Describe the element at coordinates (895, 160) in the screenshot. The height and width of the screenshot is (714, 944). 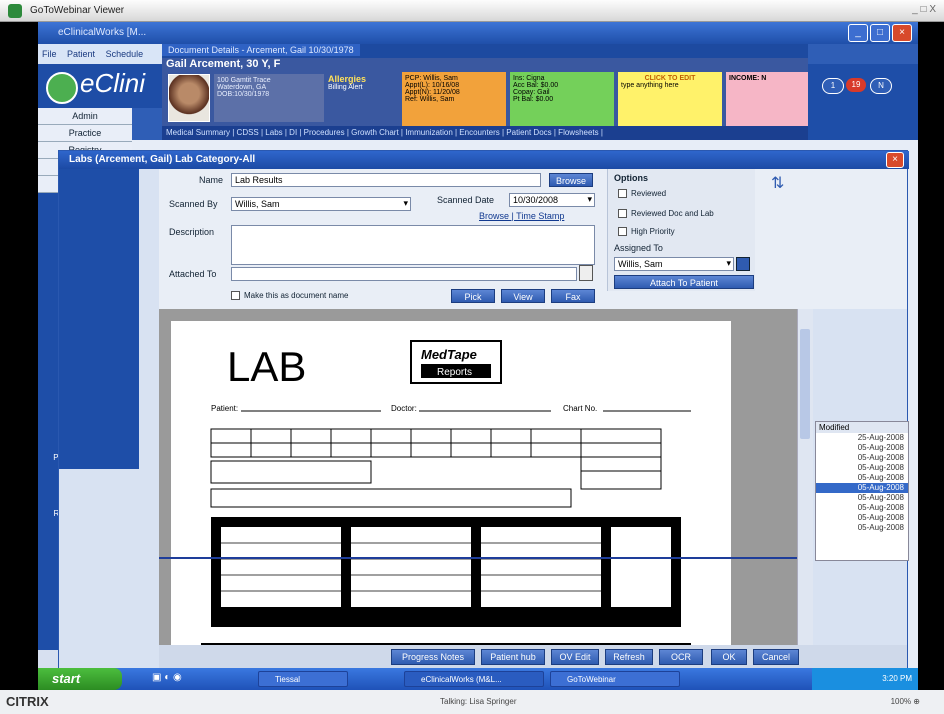
I see `dialog-close-button: ×` at that location.